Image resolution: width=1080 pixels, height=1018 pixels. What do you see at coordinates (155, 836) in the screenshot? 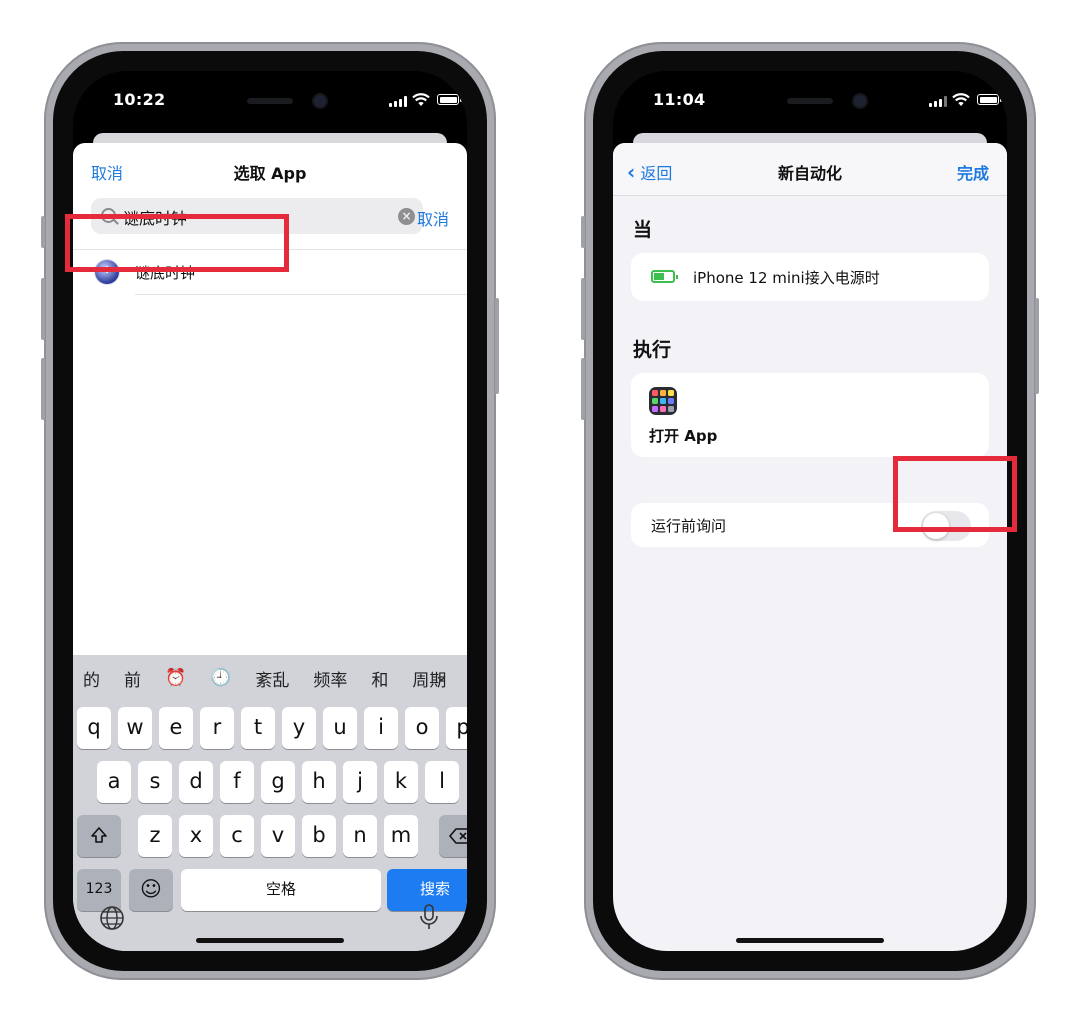
I see `key-z: z` at bounding box center [155, 836].